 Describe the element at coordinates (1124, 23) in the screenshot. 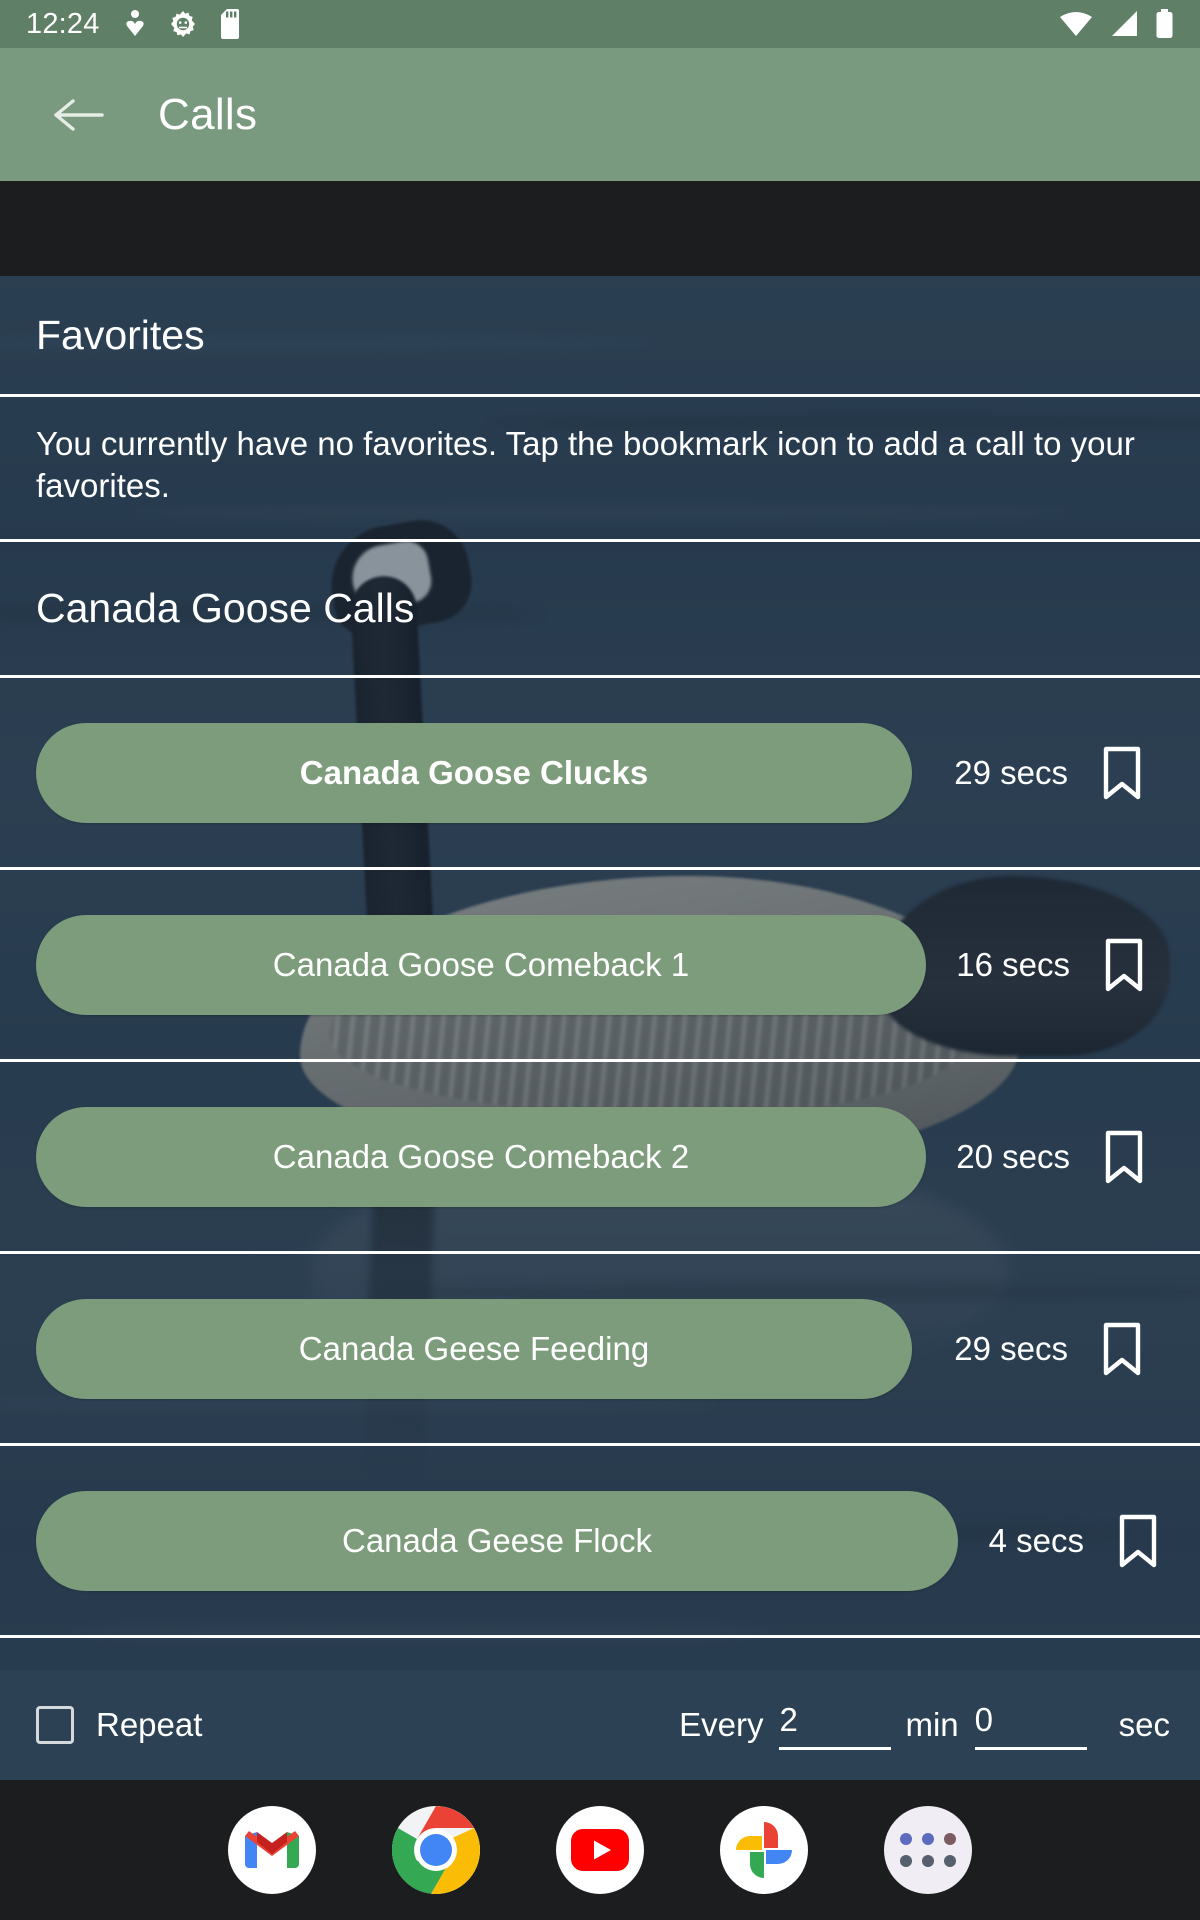

I see `cell-signal-icon` at that location.